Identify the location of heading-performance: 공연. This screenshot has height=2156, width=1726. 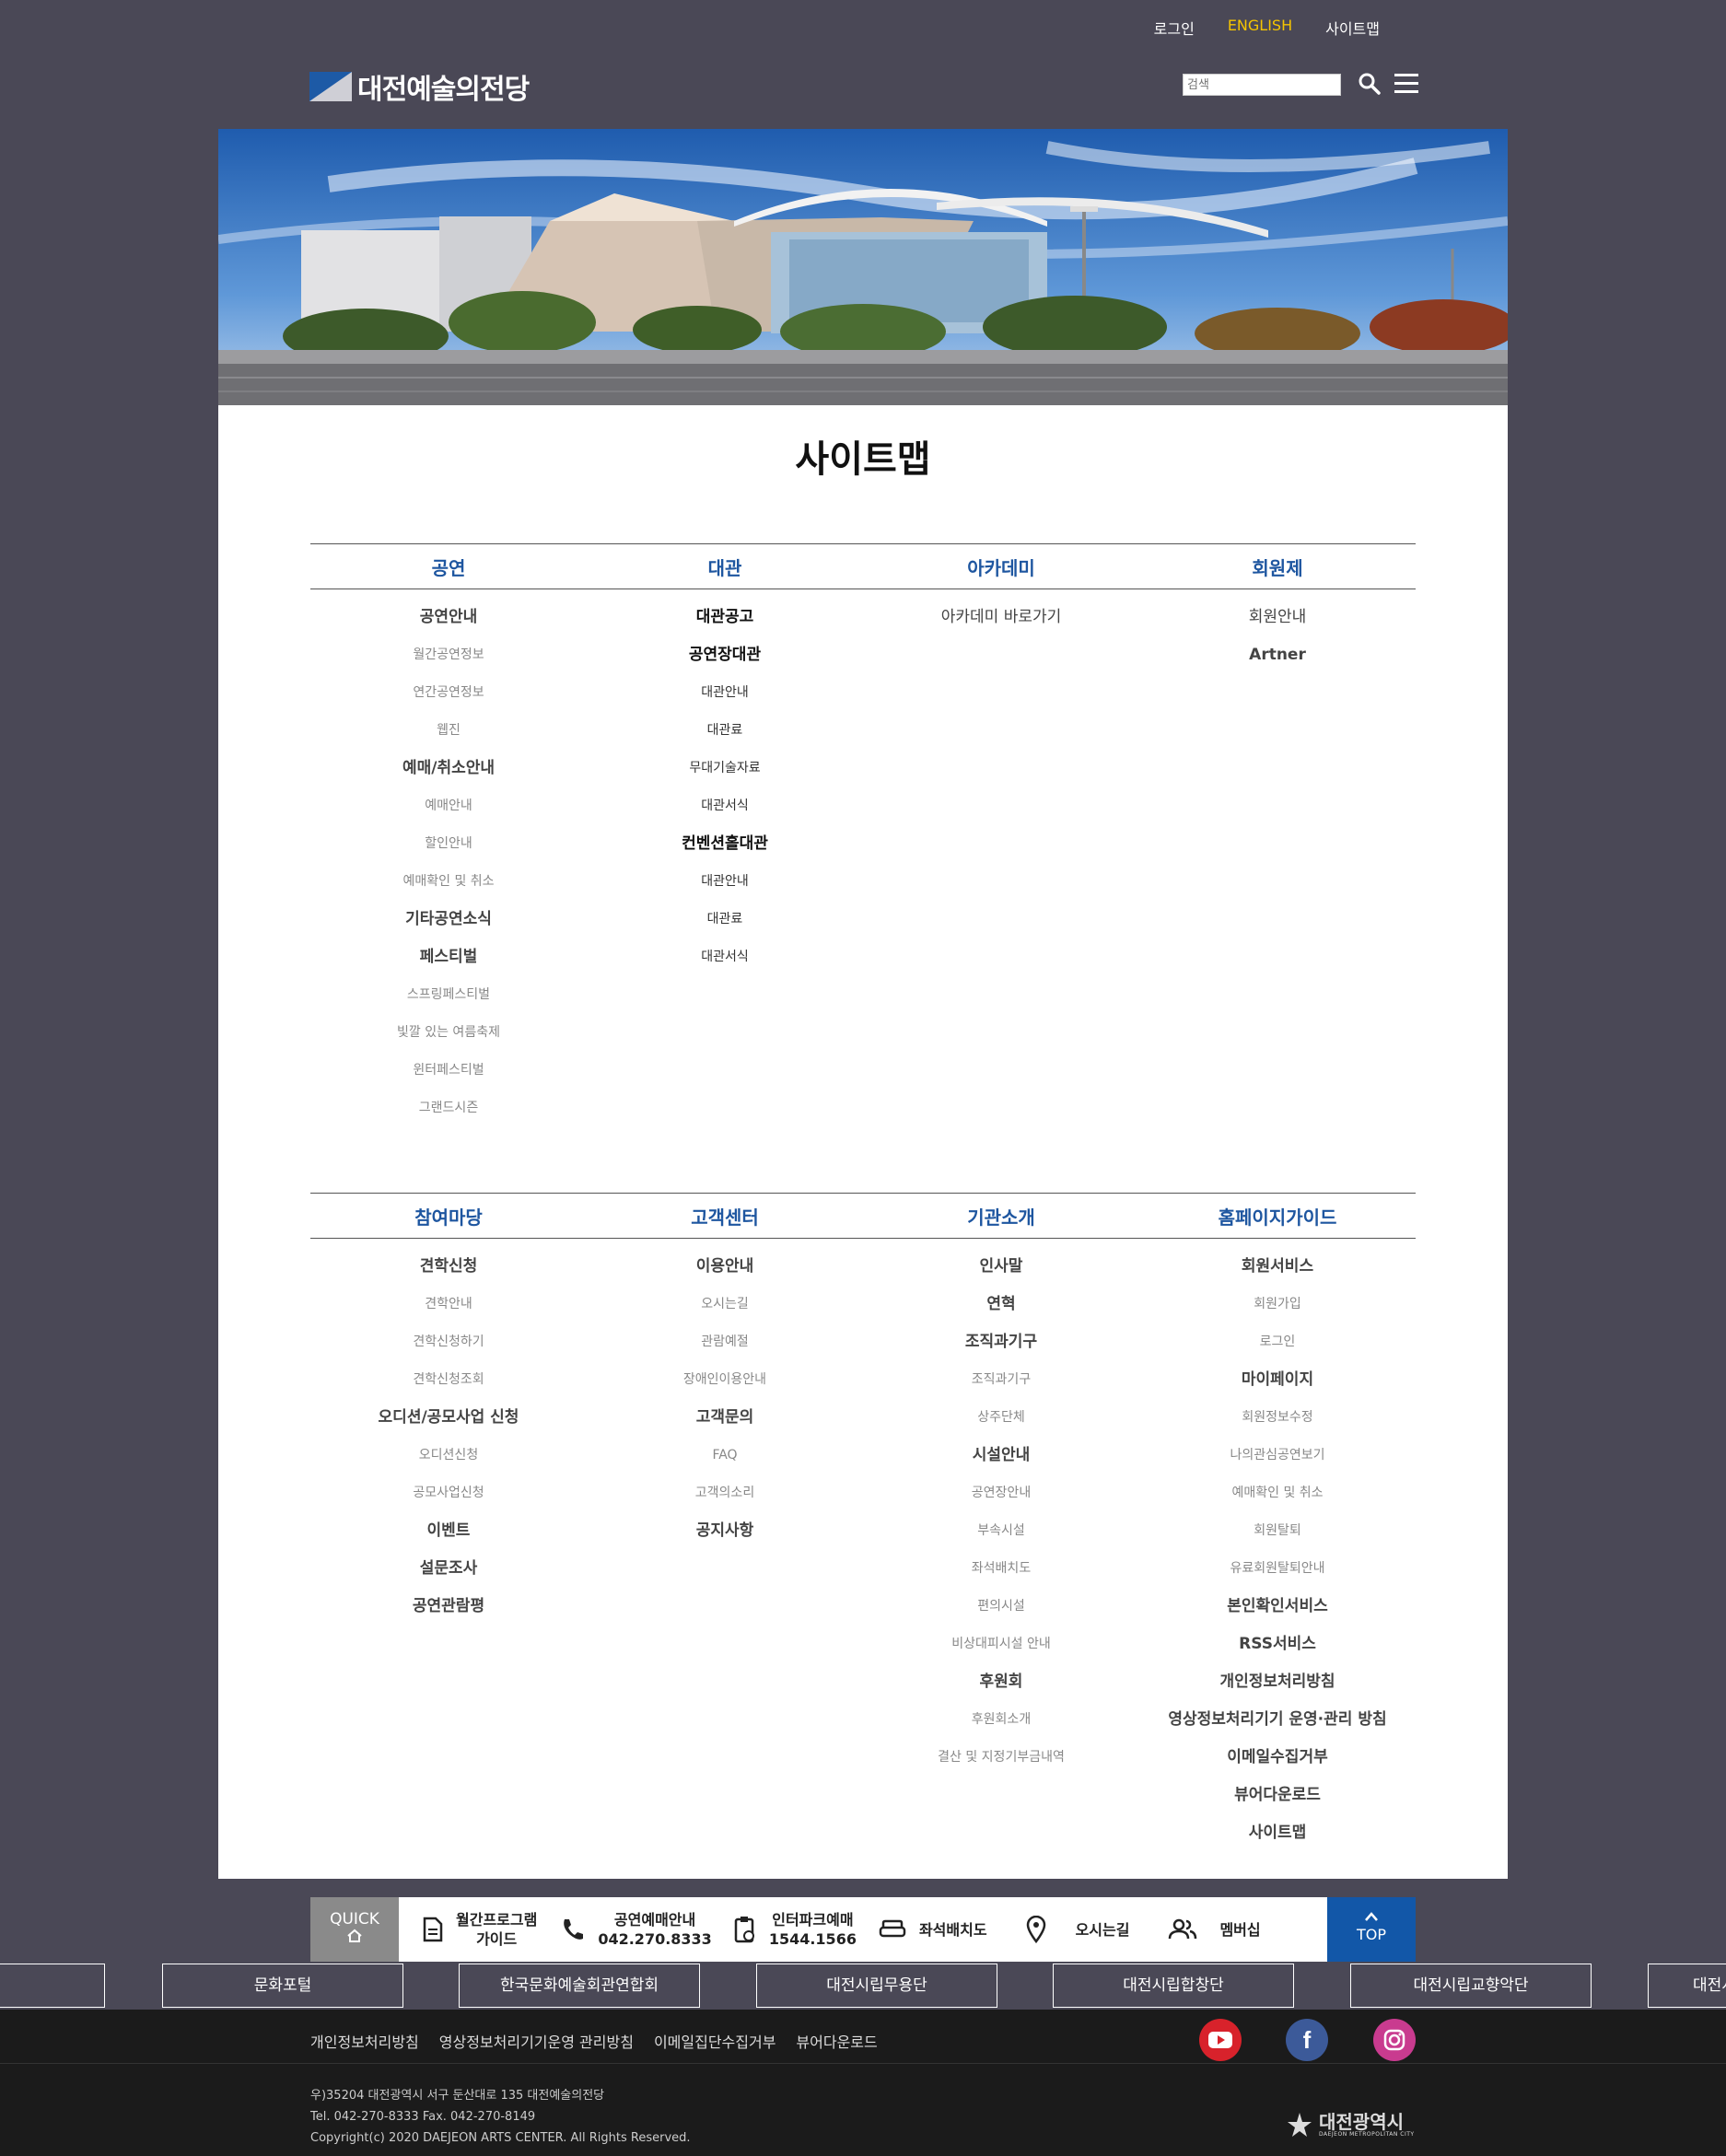
(448, 567).